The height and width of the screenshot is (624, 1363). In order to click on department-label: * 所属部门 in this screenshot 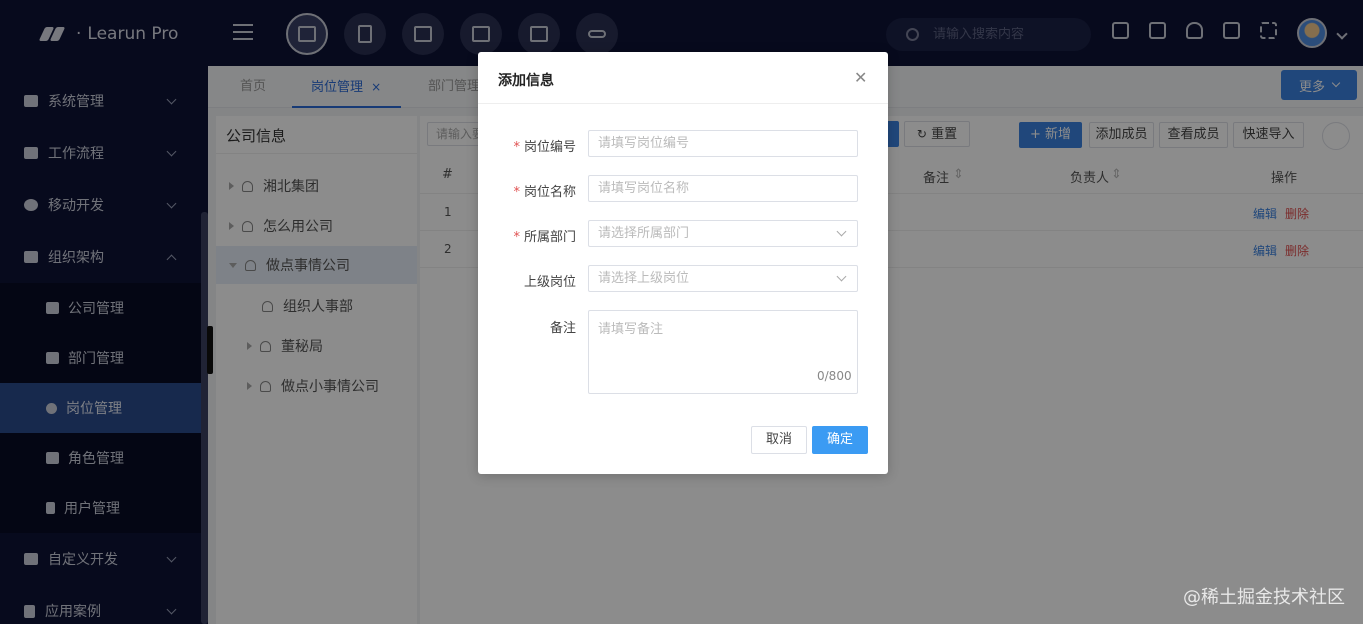, I will do `click(544, 237)`.